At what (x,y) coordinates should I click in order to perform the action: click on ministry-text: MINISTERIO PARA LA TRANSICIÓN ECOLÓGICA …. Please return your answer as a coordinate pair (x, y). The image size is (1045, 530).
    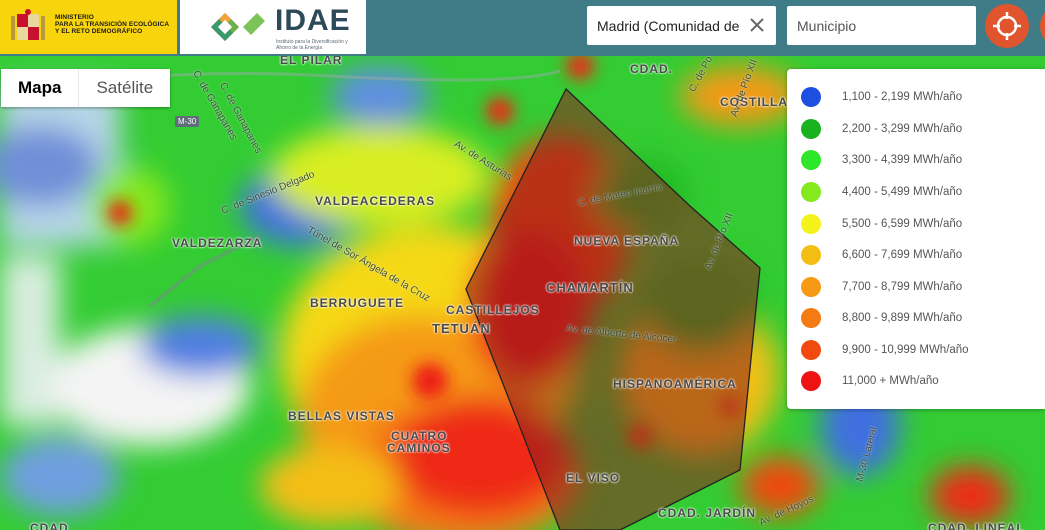
    Looking at the image, I should click on (112, 24).